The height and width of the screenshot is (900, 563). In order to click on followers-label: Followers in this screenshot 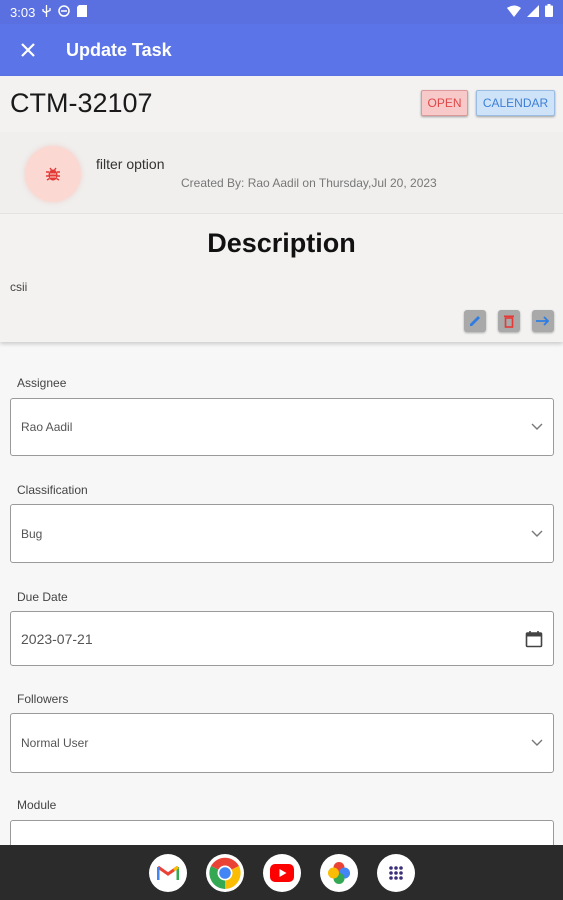, I will do `click(43, 699)`.